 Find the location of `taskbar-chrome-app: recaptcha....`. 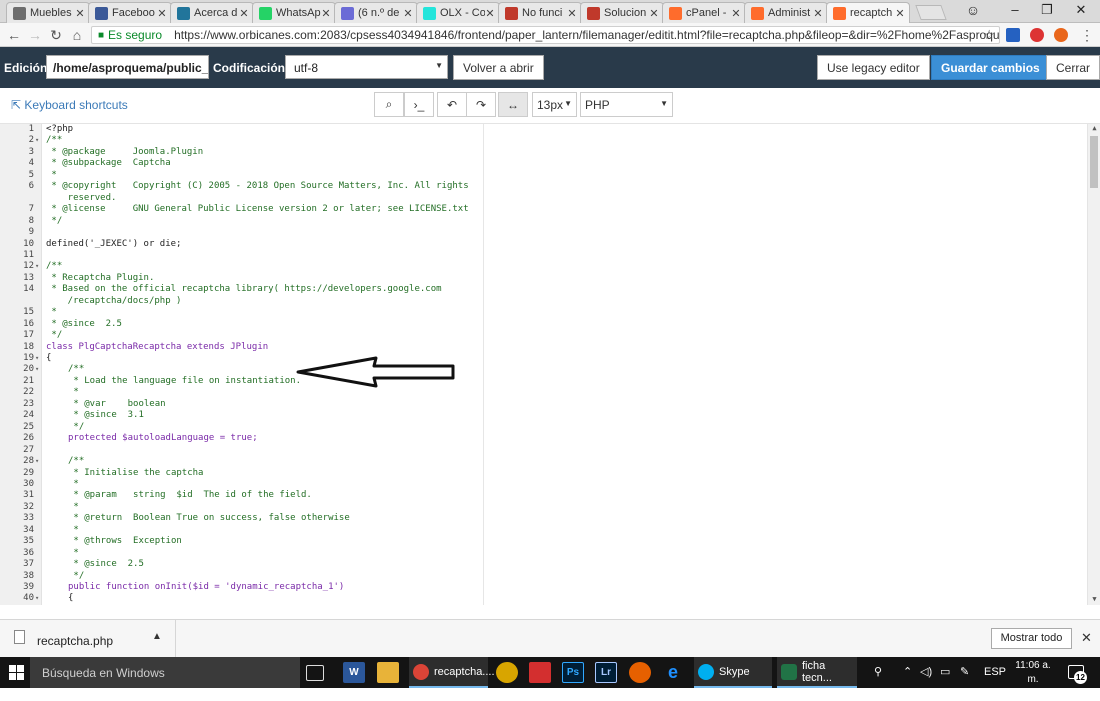

taskbar-chrome-app: recaptcha.... is located at coordinates (452, 672).